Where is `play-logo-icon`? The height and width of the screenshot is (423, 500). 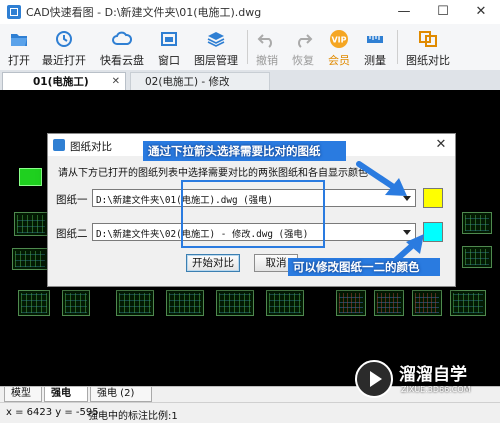 play-logo-icon is located at coordinates (374, 379).